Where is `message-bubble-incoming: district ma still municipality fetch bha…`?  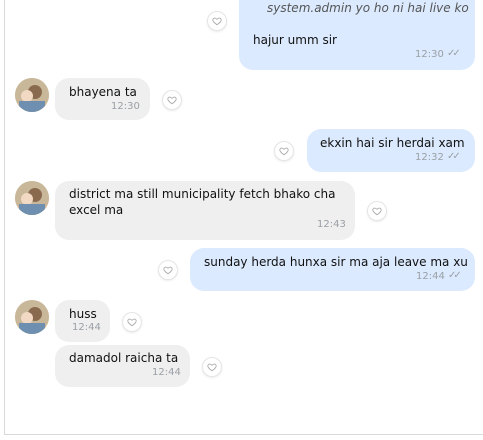
message-bubble-incoming: district ma still municipality fetch bha… is located at coordinates (205, 210).